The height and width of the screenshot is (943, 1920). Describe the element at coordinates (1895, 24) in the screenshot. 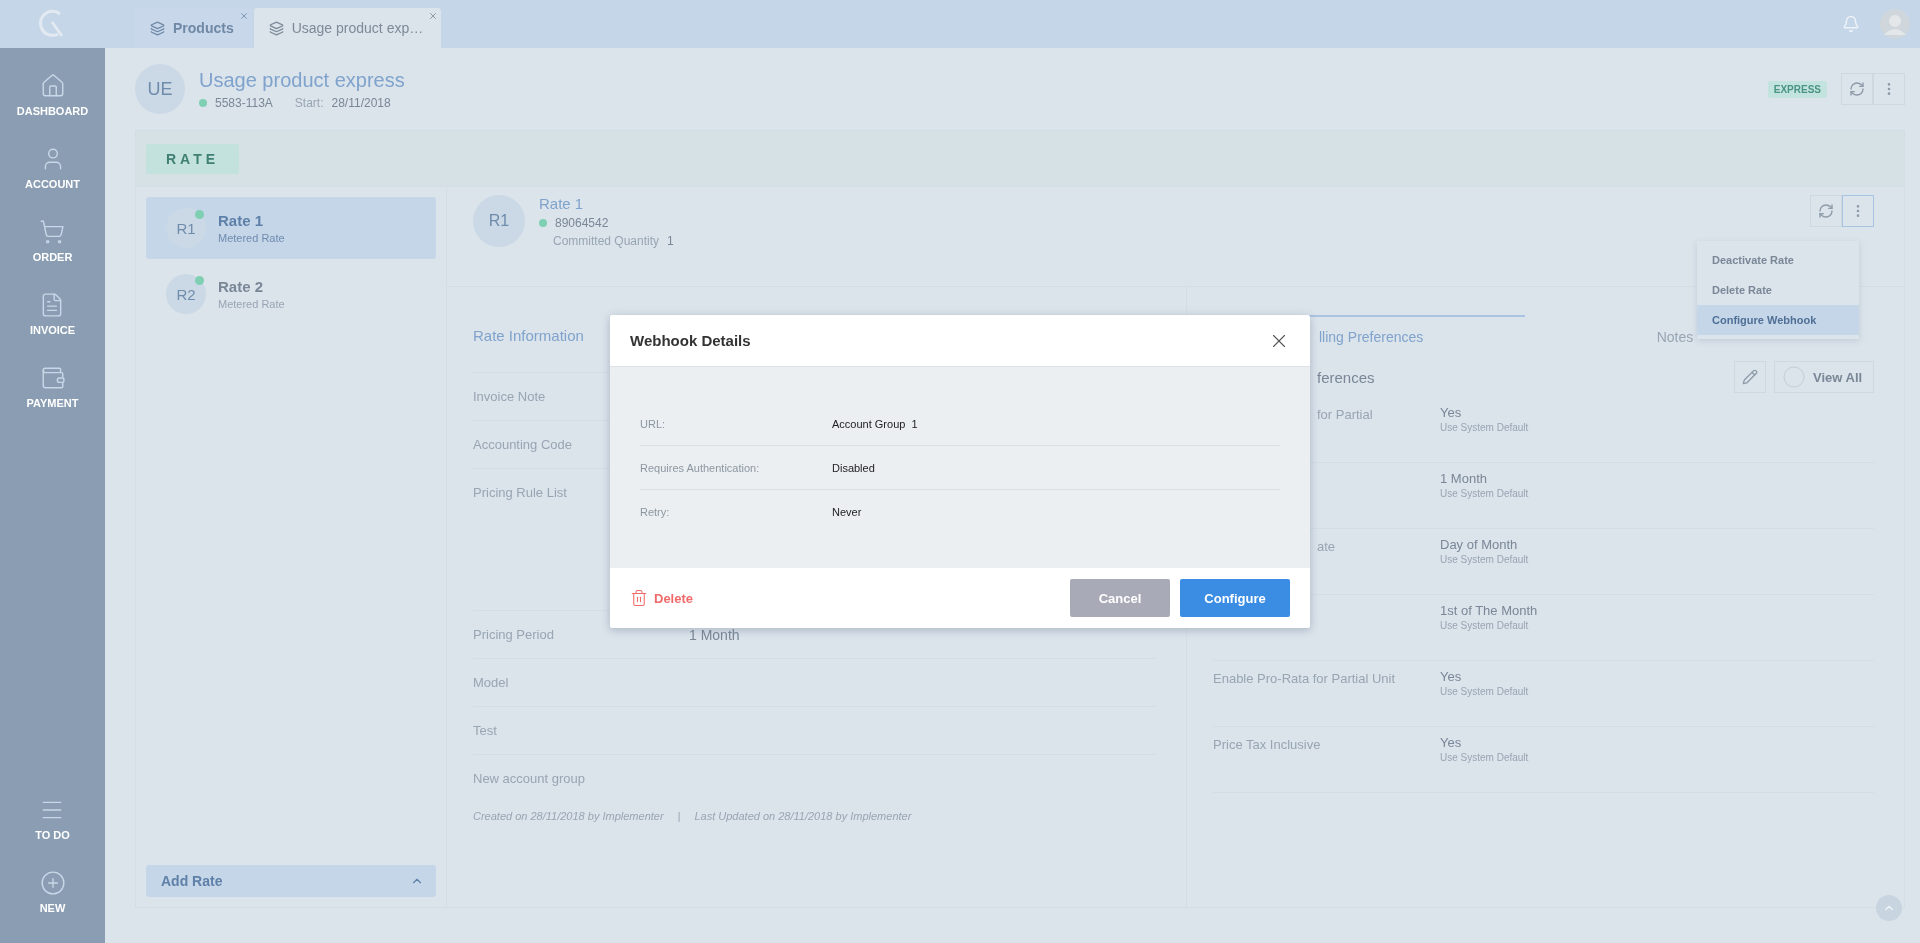

I see `user-avatar-icon` at that location.